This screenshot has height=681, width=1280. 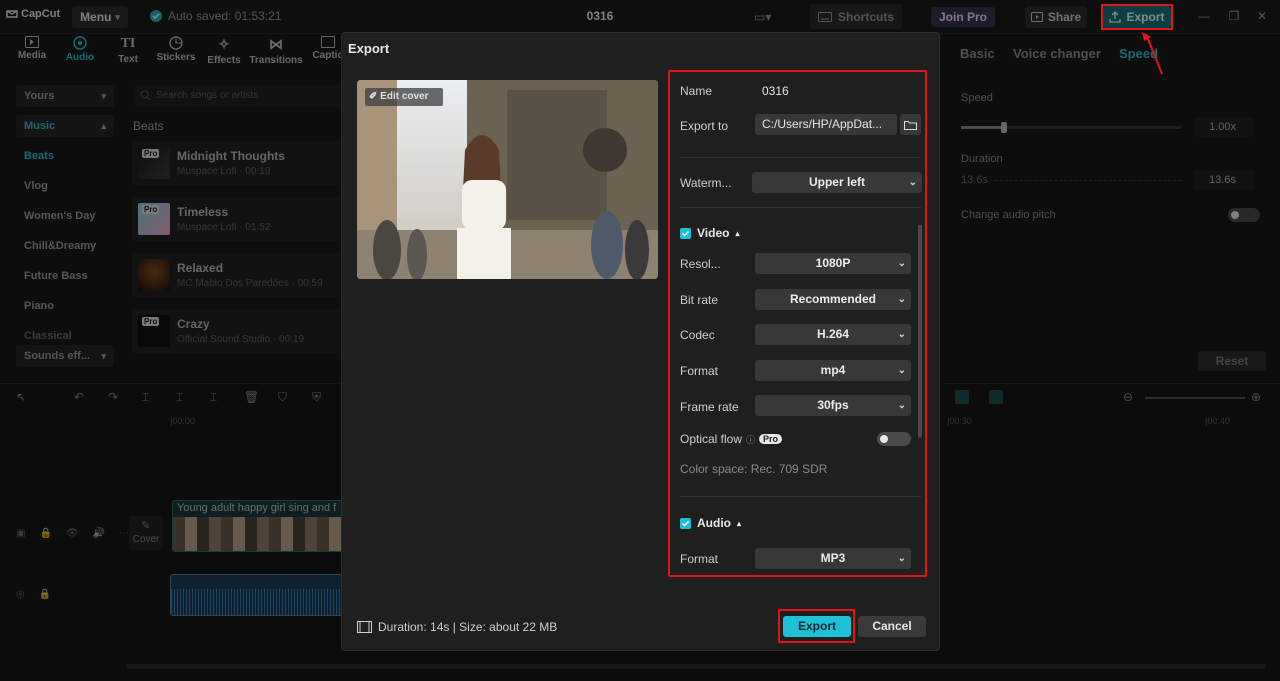 I want to click on bitrate-label: Bit rate, so click(x=699, y=300).